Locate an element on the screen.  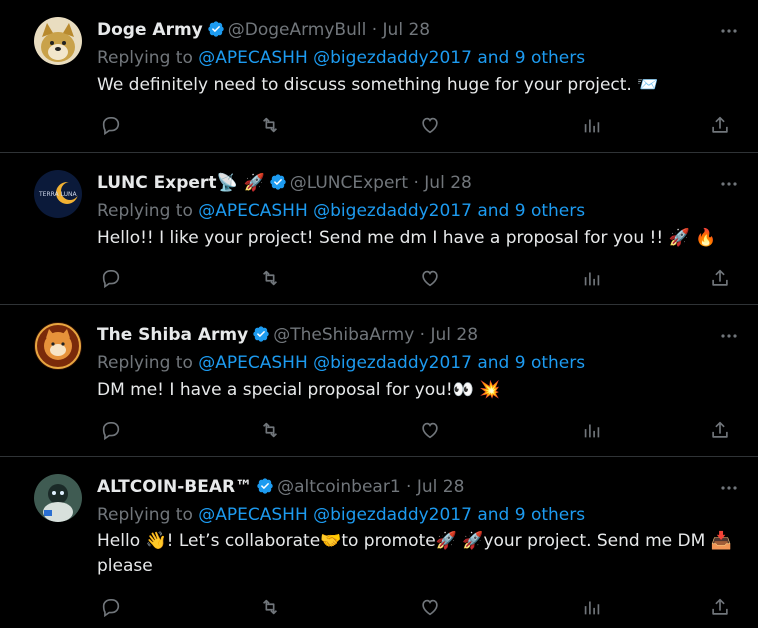
handle: @DogeArmyBull is located at coordinates (297, 30).